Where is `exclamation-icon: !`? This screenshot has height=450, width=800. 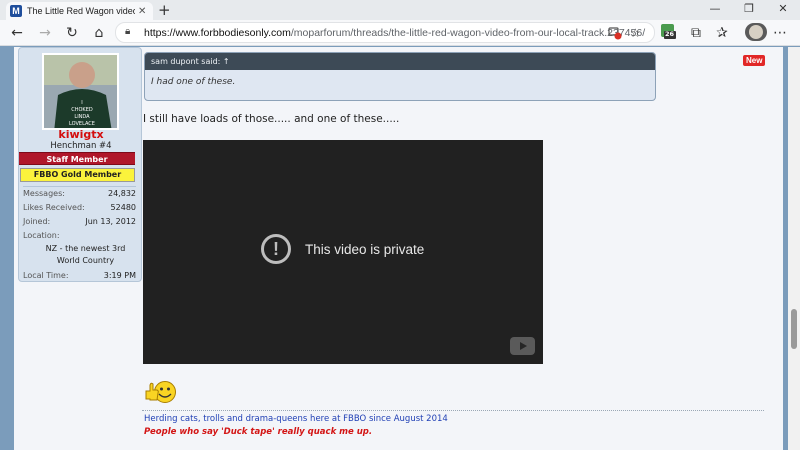 exclamation-icon: ! is located at coordinates (276, 249).